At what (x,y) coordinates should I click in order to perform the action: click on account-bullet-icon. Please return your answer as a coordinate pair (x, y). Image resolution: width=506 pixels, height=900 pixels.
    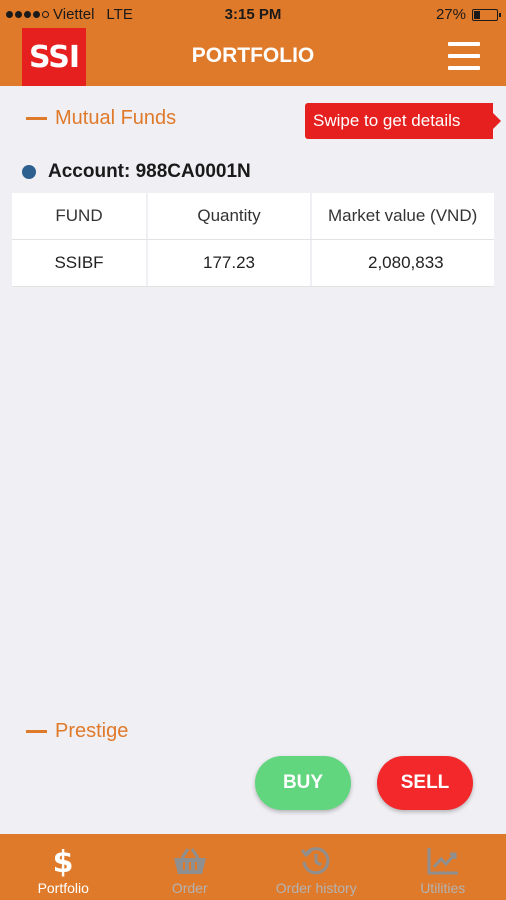
    Looking at the image, I should click on (29, 172).